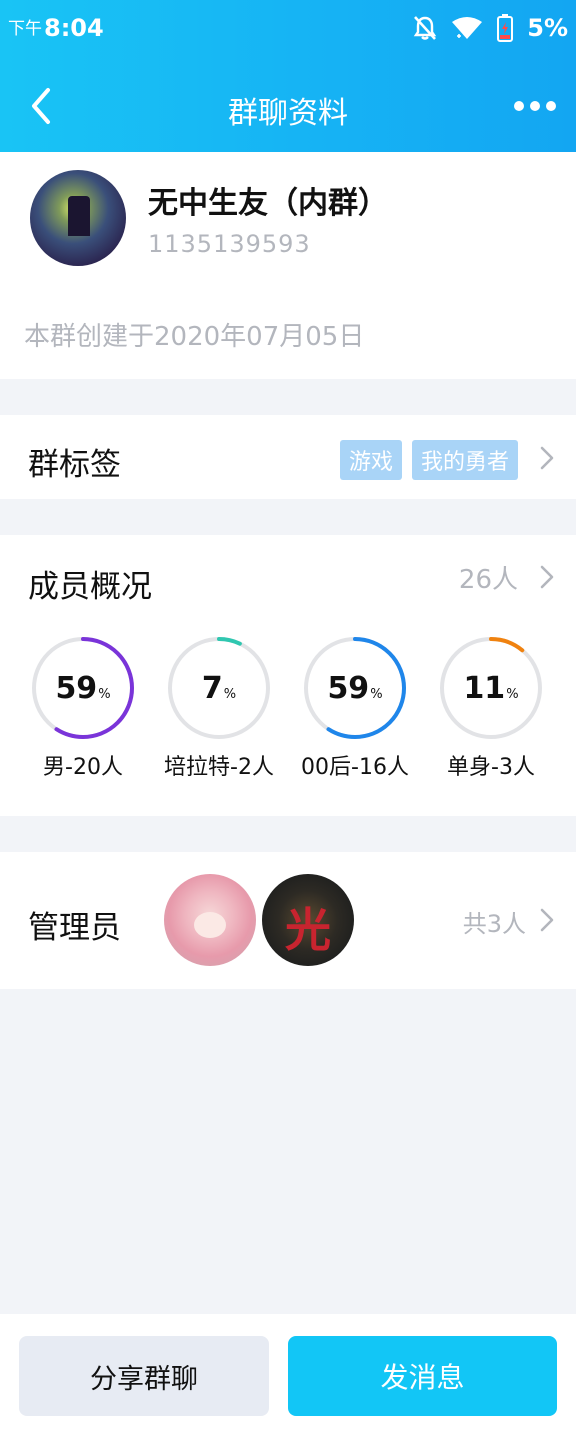  What do you see at coordinates (83, 767) in the screenshot?
I see `stat-label: 男-20人` at bounding box center [83, 767].